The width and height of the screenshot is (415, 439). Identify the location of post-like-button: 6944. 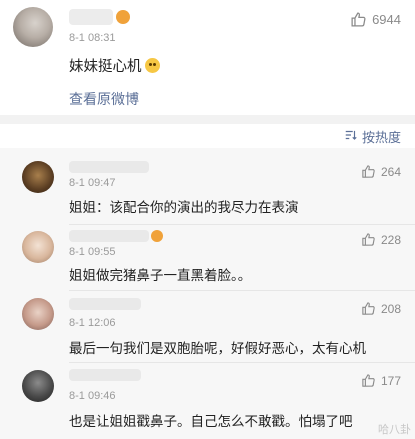
(375, 19).